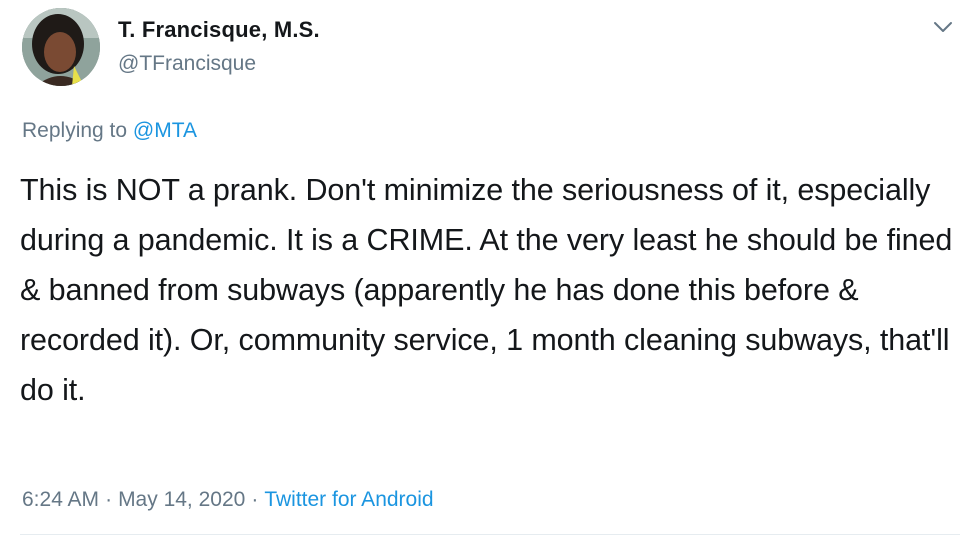  Describe the element at coordinates (219, 30) in the screenshot. I see `display-name: T. Francisque, M.S.` at that location.